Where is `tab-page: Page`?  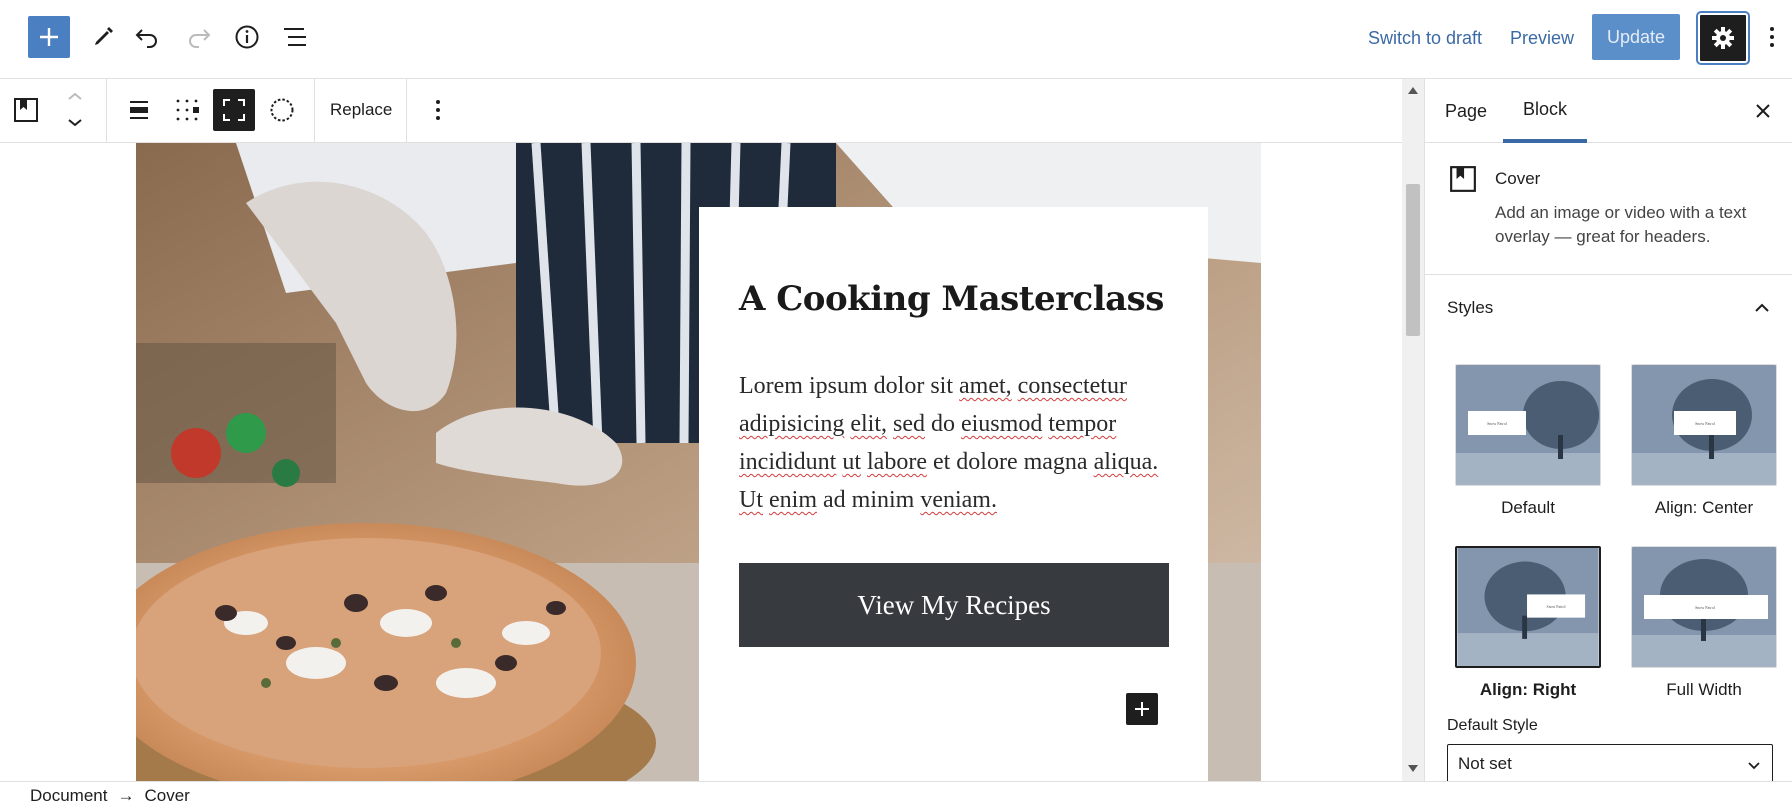 tab-page: Page is located at coordinates (1466, 111).